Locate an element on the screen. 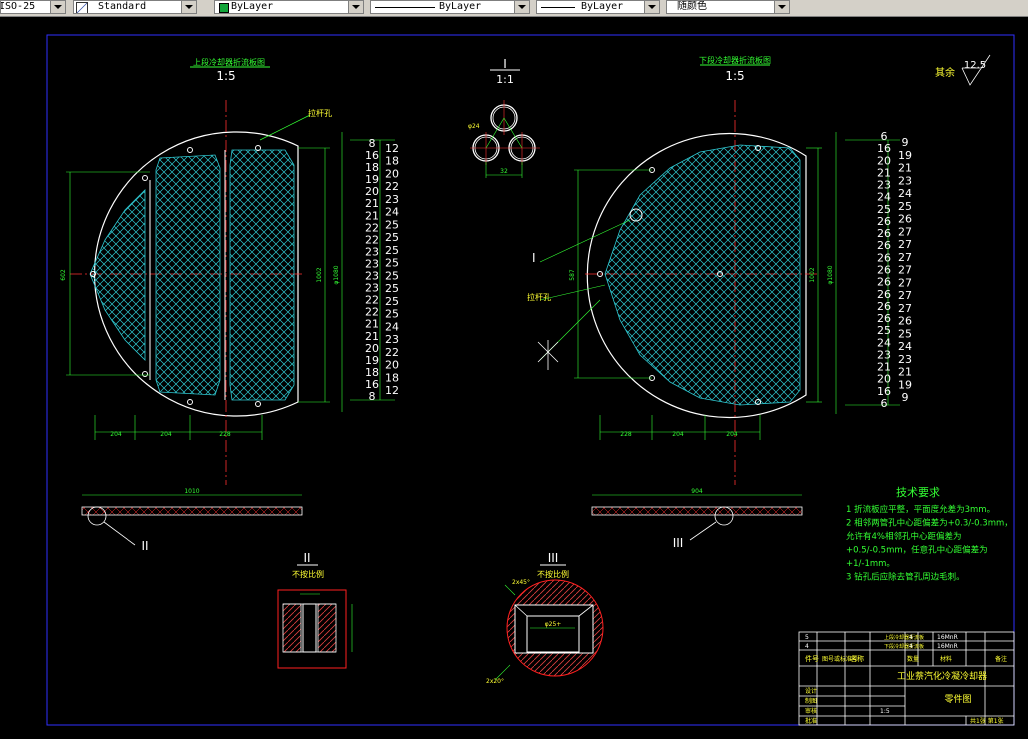 This screenshot has width=1028, height=739. textstyle-combo: Standard is located at coordinates (135, 7).